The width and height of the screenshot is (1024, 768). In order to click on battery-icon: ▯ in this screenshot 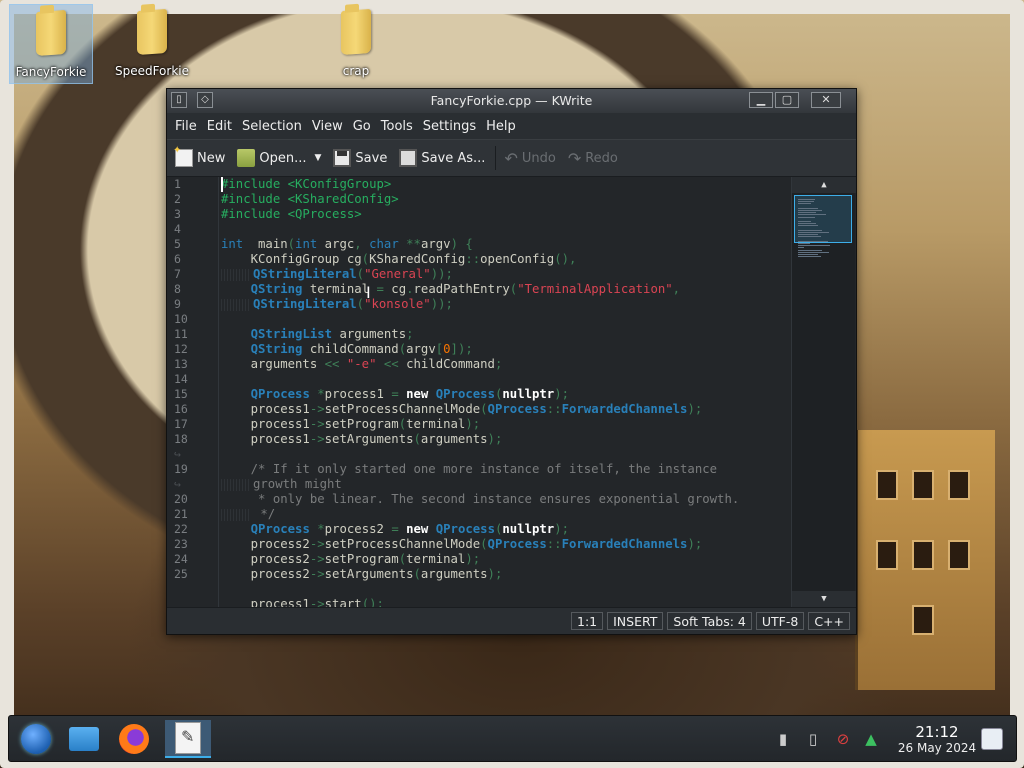, I will do `click(813, 739)`.